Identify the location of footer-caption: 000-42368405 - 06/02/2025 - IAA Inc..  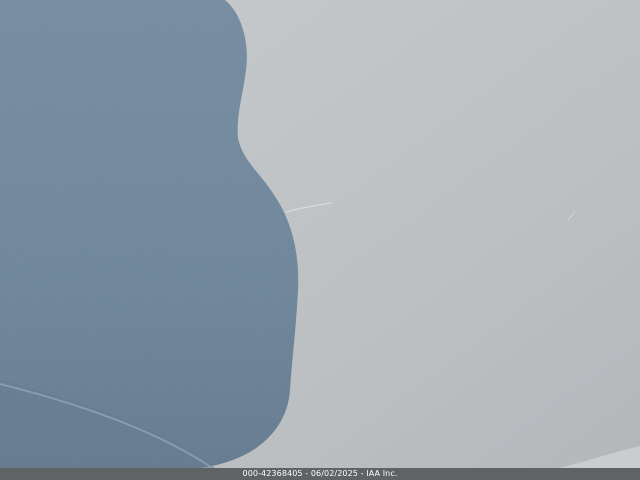
(320, 473).